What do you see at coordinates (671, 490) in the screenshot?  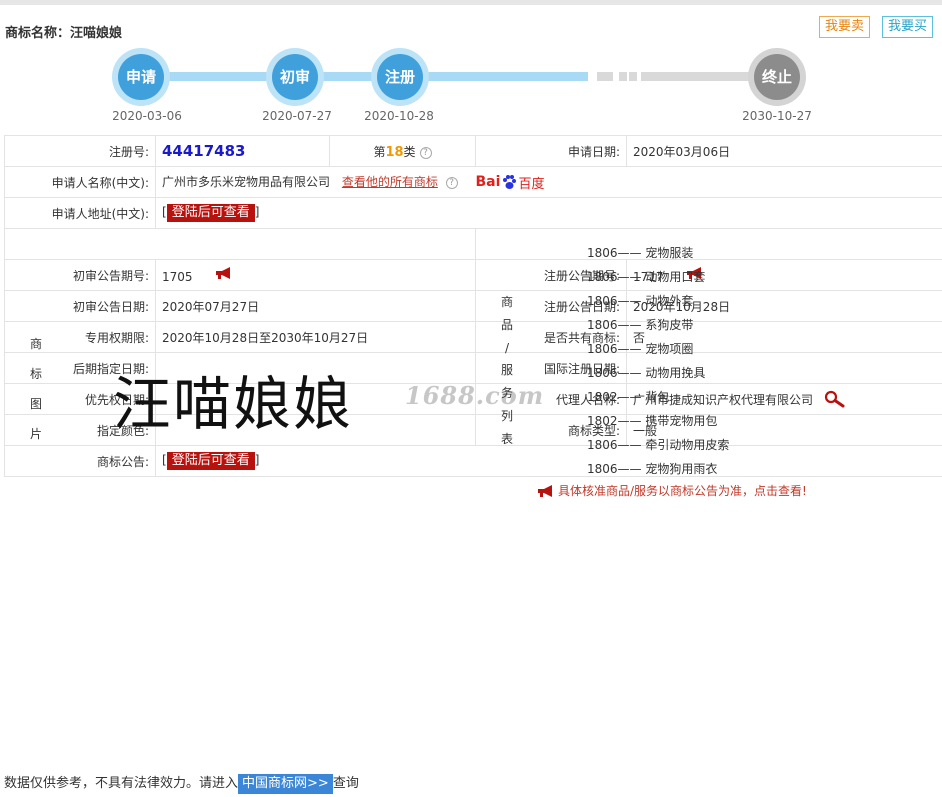 I see `goods-note-link: 具体核准商品/服务以商标公告为准，点击查看!` at bounding box center [671, 490].